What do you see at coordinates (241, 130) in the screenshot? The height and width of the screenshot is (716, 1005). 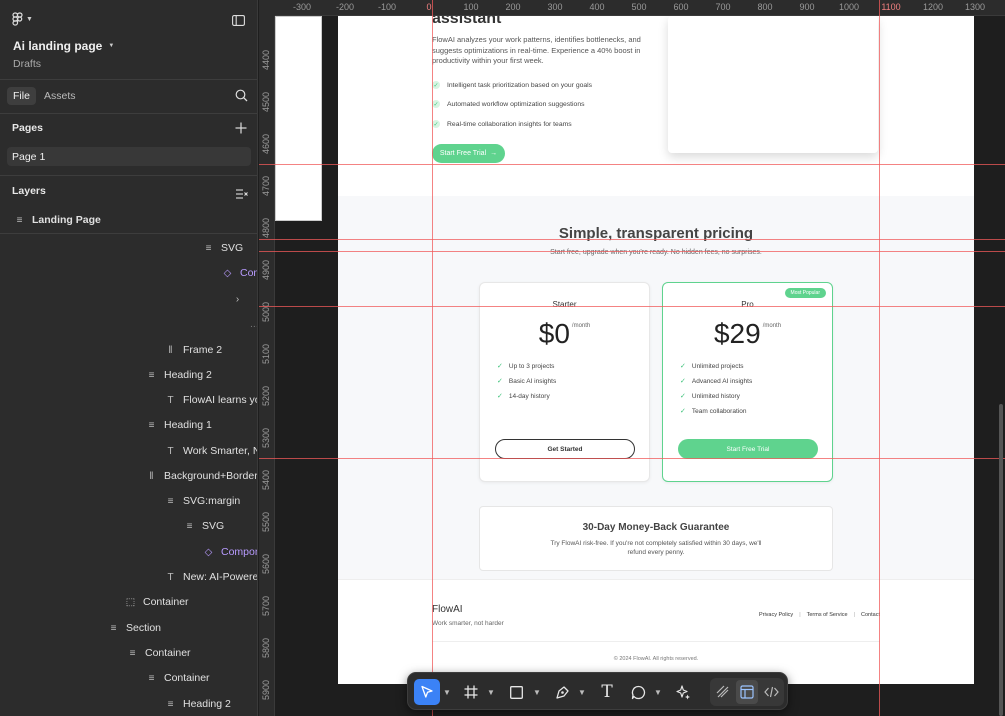 I see `add-page-button` at bounding box center [241, 130].